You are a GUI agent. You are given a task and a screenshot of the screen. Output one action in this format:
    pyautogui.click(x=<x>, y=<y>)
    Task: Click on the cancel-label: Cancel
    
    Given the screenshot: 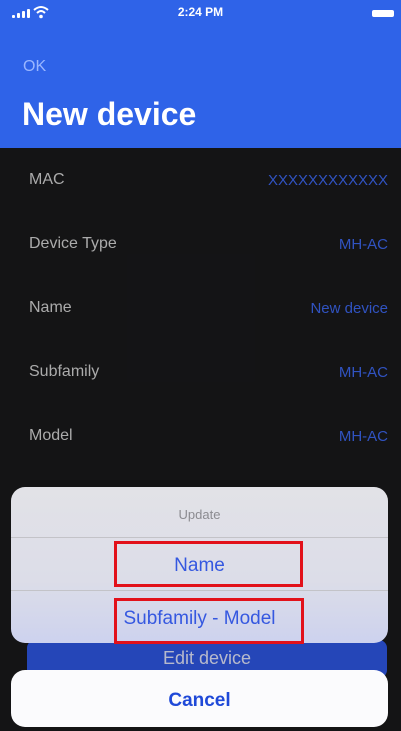 What is the action you would take?
    pyautogui.click(x=199, y=700)
    